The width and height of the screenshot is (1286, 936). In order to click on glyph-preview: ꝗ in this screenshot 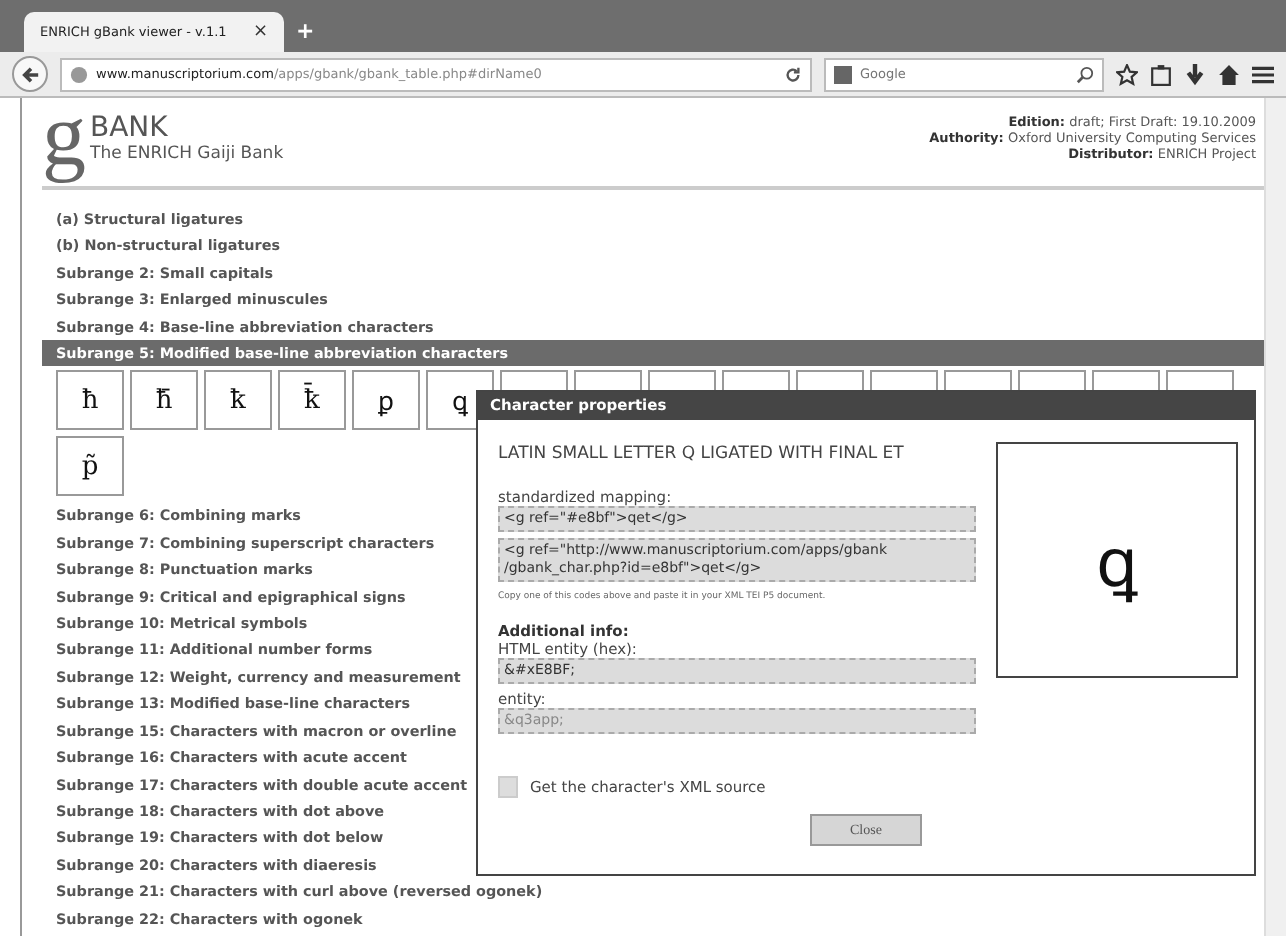, I will do `click(1116, 560)`.